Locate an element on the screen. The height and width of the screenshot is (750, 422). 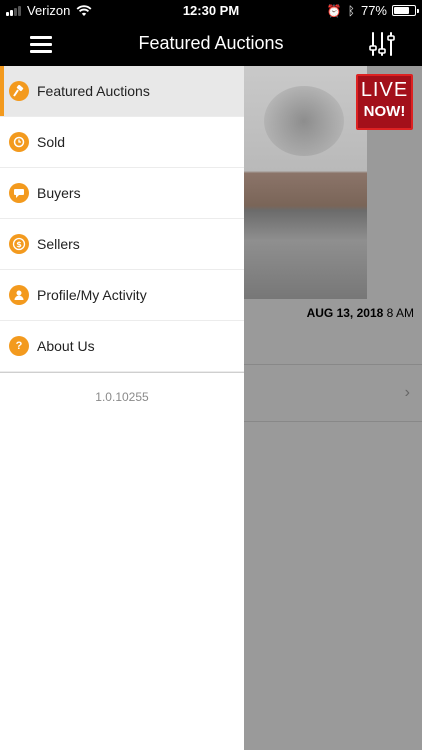
gavel-icon is located at coordinates (19, 91).